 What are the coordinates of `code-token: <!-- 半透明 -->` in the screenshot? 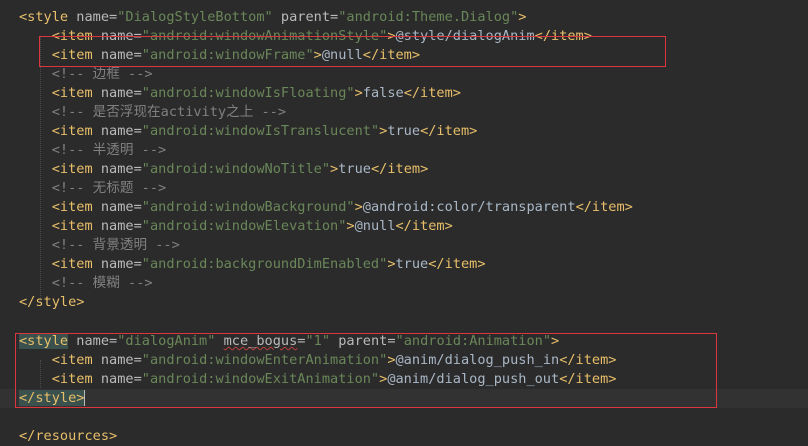 It's located at (109, 150).